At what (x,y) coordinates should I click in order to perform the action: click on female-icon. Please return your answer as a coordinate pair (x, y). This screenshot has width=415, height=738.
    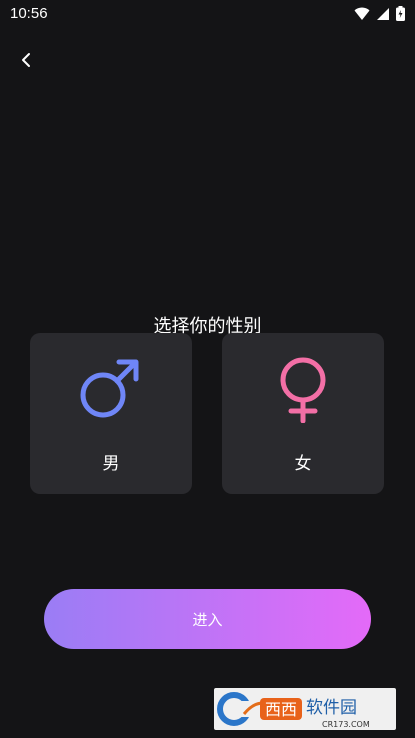
    Looking at the image, I should click on (303, 390).